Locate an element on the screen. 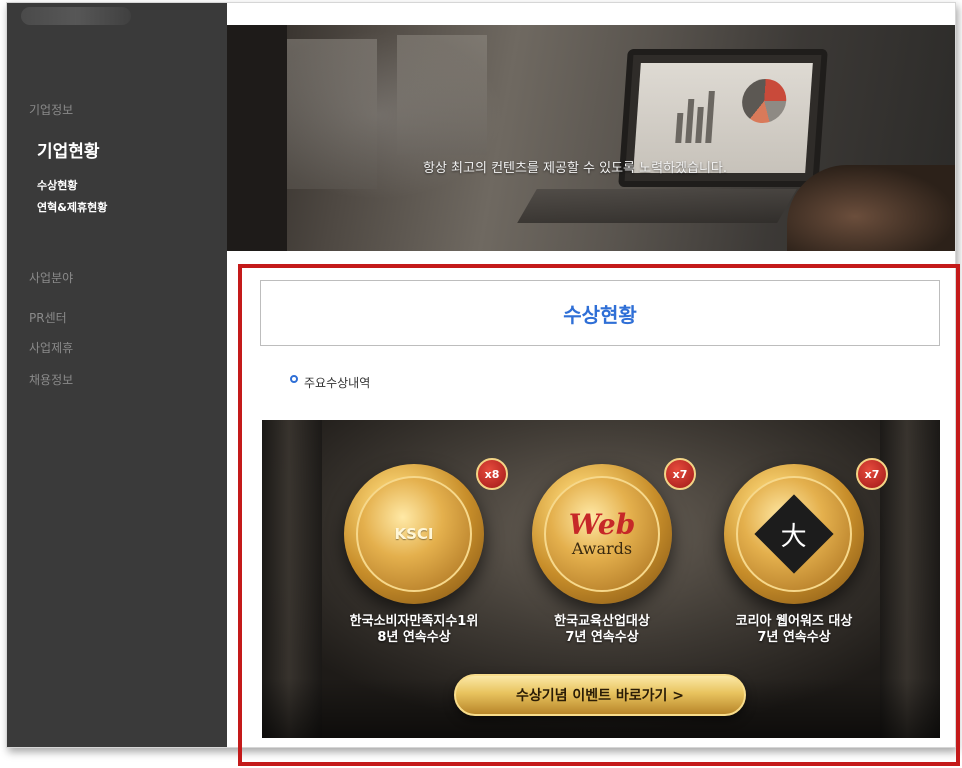 The width and height of the screenshot is (962, 768). hero-tagline: 항상 최고의 컨텐츠를 제공할 수 있도록 노력하겠습니다. is located at coordinates (575, 168).